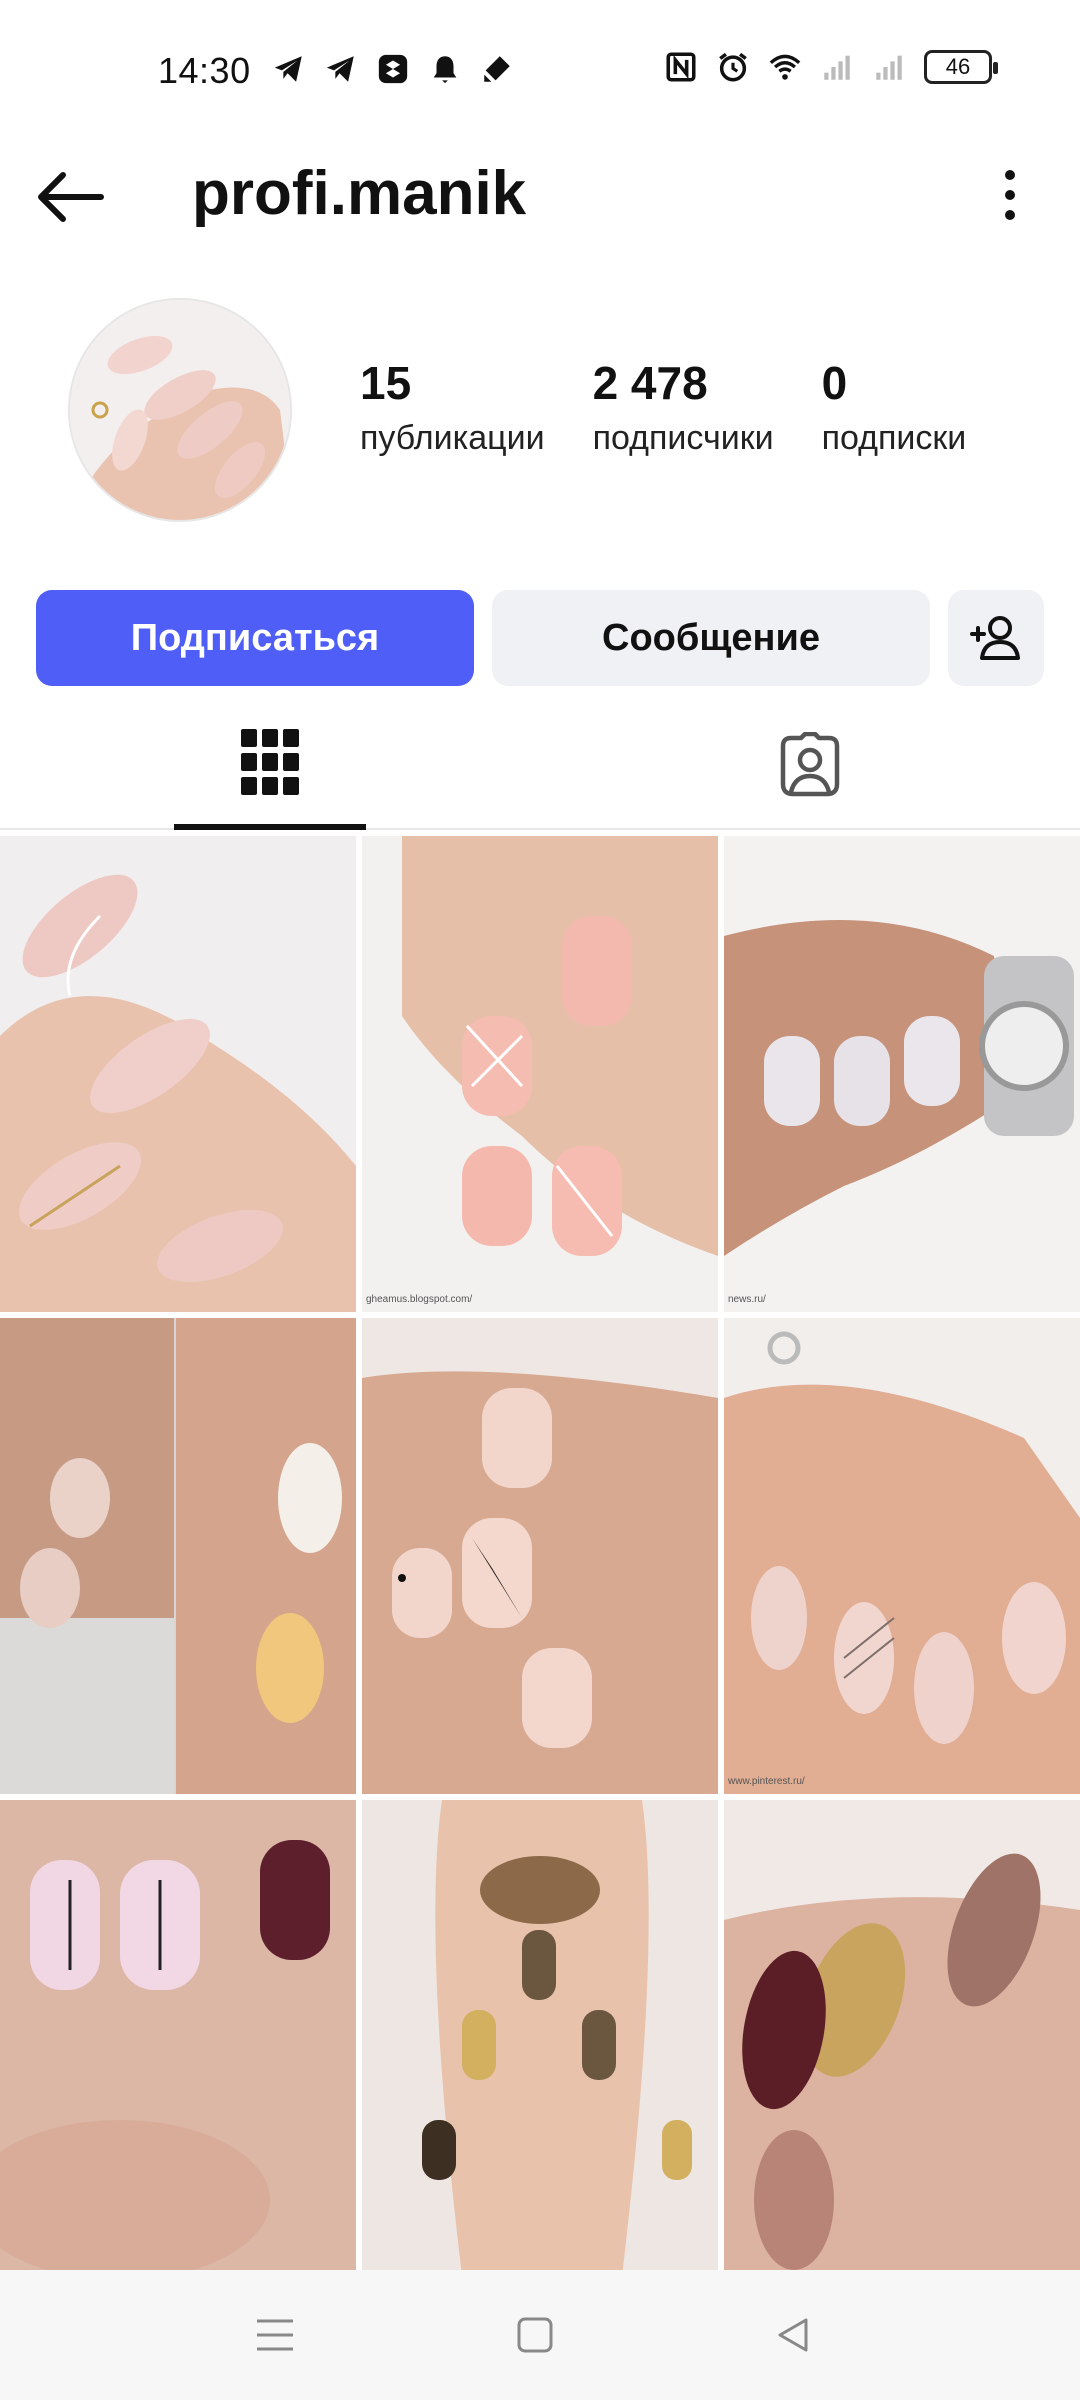  What do you see at coordinates (452, 437) in the screenshot?
I see `stat-posts-label: публикации` at bounding box center [452, 437].